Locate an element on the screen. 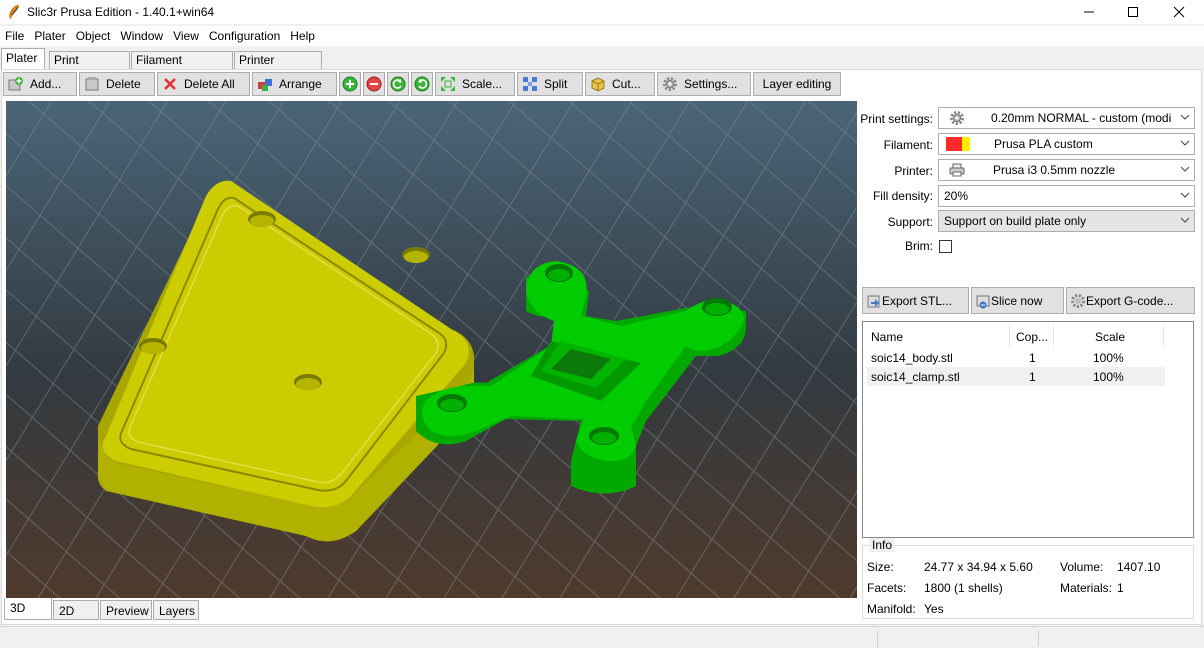  delete-label: Delete is located at coordinates (123, 84).